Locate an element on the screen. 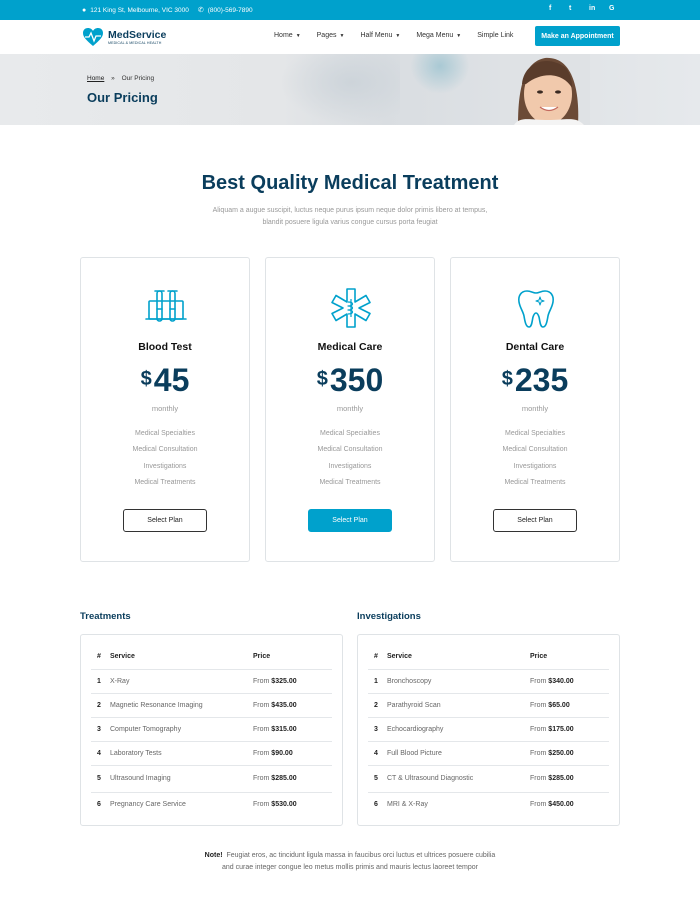 This screenshot has height=900, width=700. nav-pages: Pages ▼ is located at coordinates (331, 35).